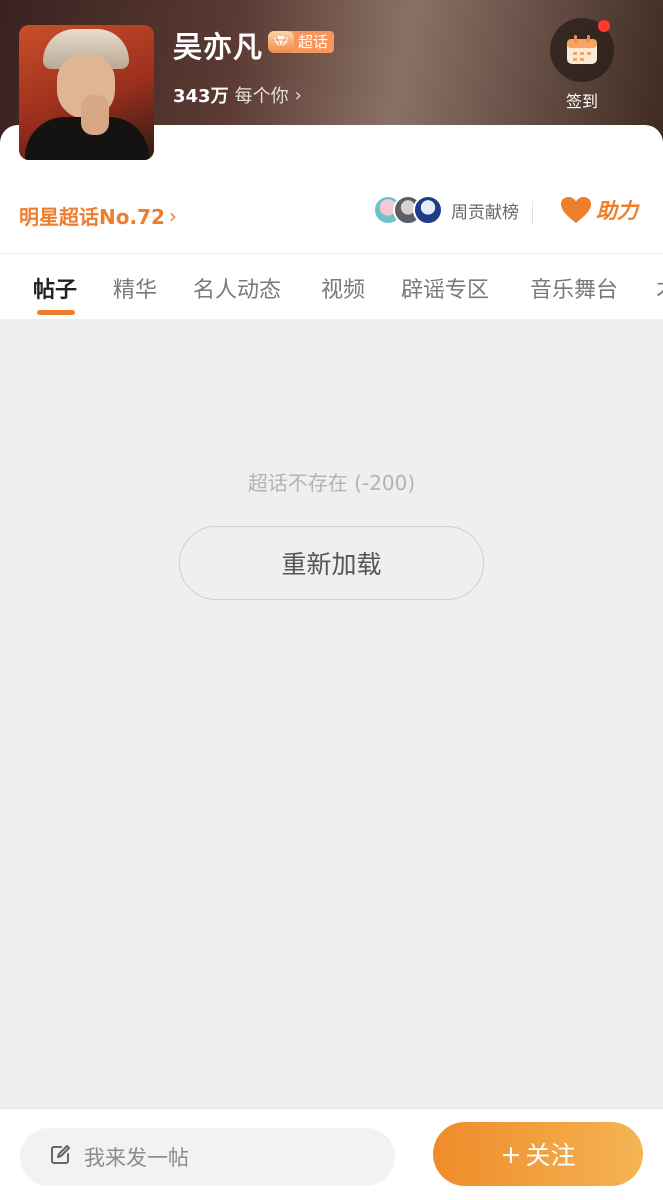  What do you see at coordinates (446, 210) in the screenshot?
I see `weekly-contribution-link: 周贡献榜` at bounding box center [446, 210].